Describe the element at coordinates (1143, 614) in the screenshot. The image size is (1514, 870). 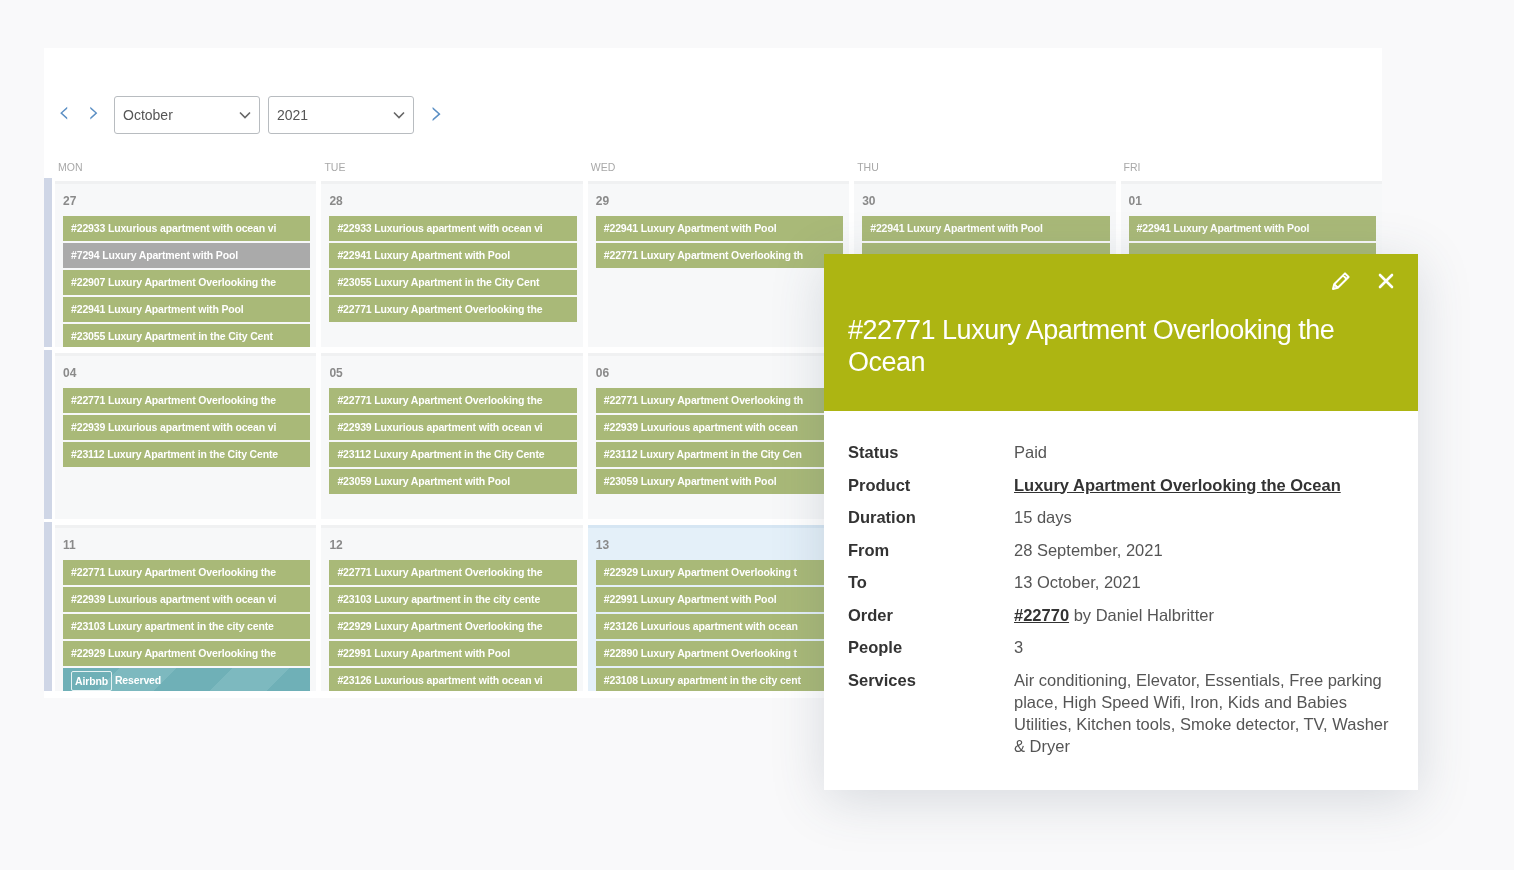
I see `detail-value: by Daniel Halbritter` at that location.